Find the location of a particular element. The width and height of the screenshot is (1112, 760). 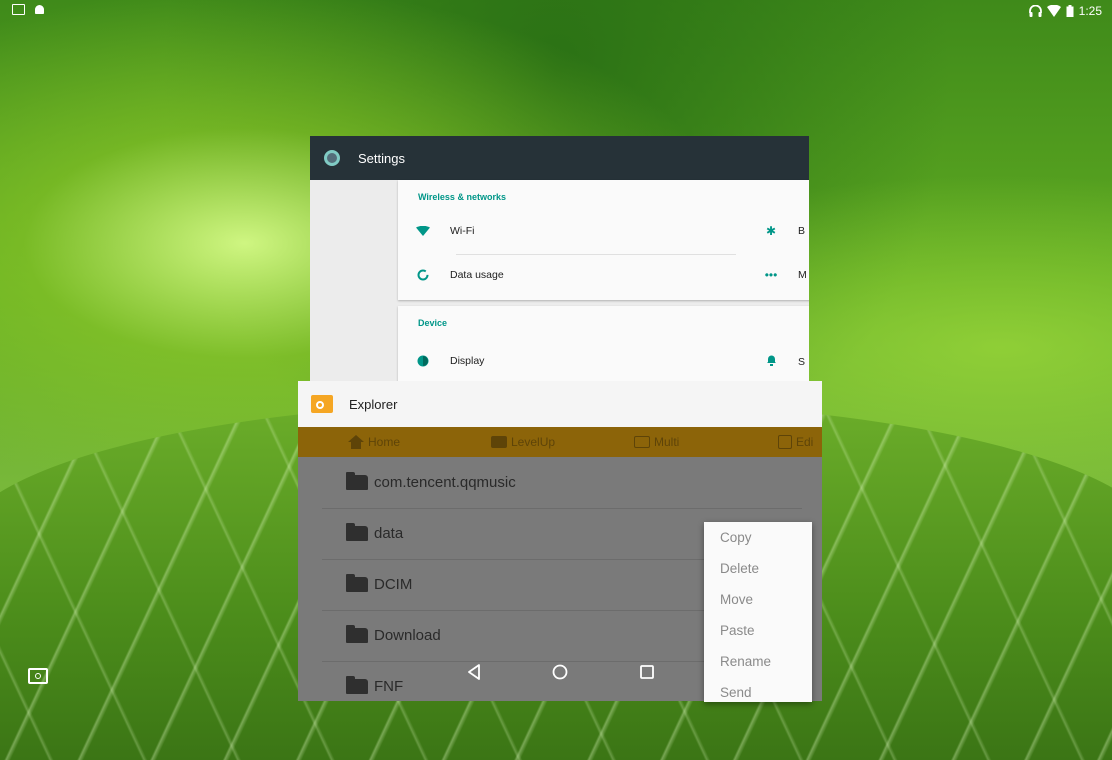

more-icon: ••• is located at coordinates (771, 275).